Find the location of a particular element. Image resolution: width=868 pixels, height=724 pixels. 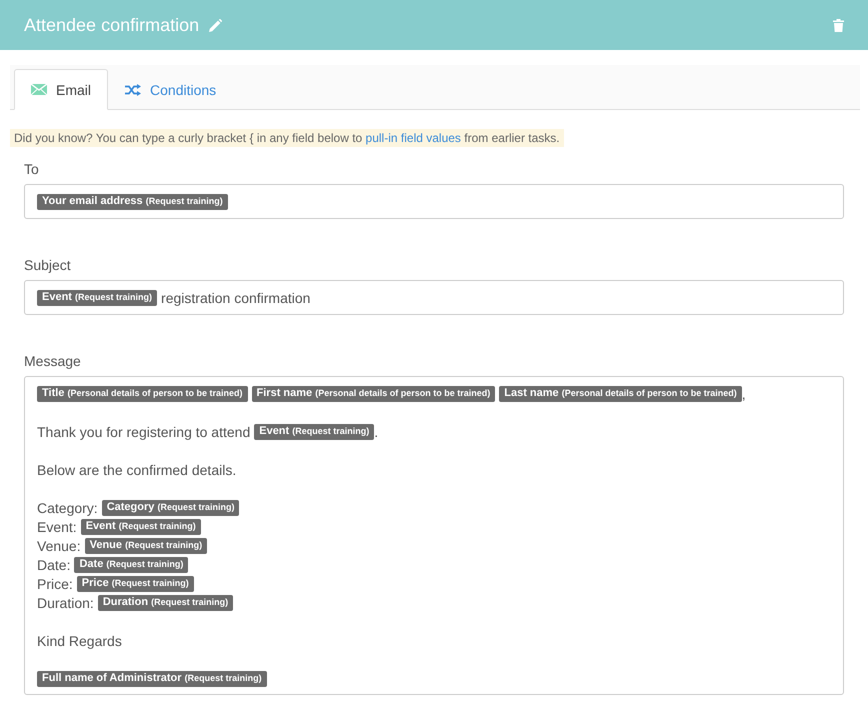

field-text: Category: is located at coordinates (67, 508).